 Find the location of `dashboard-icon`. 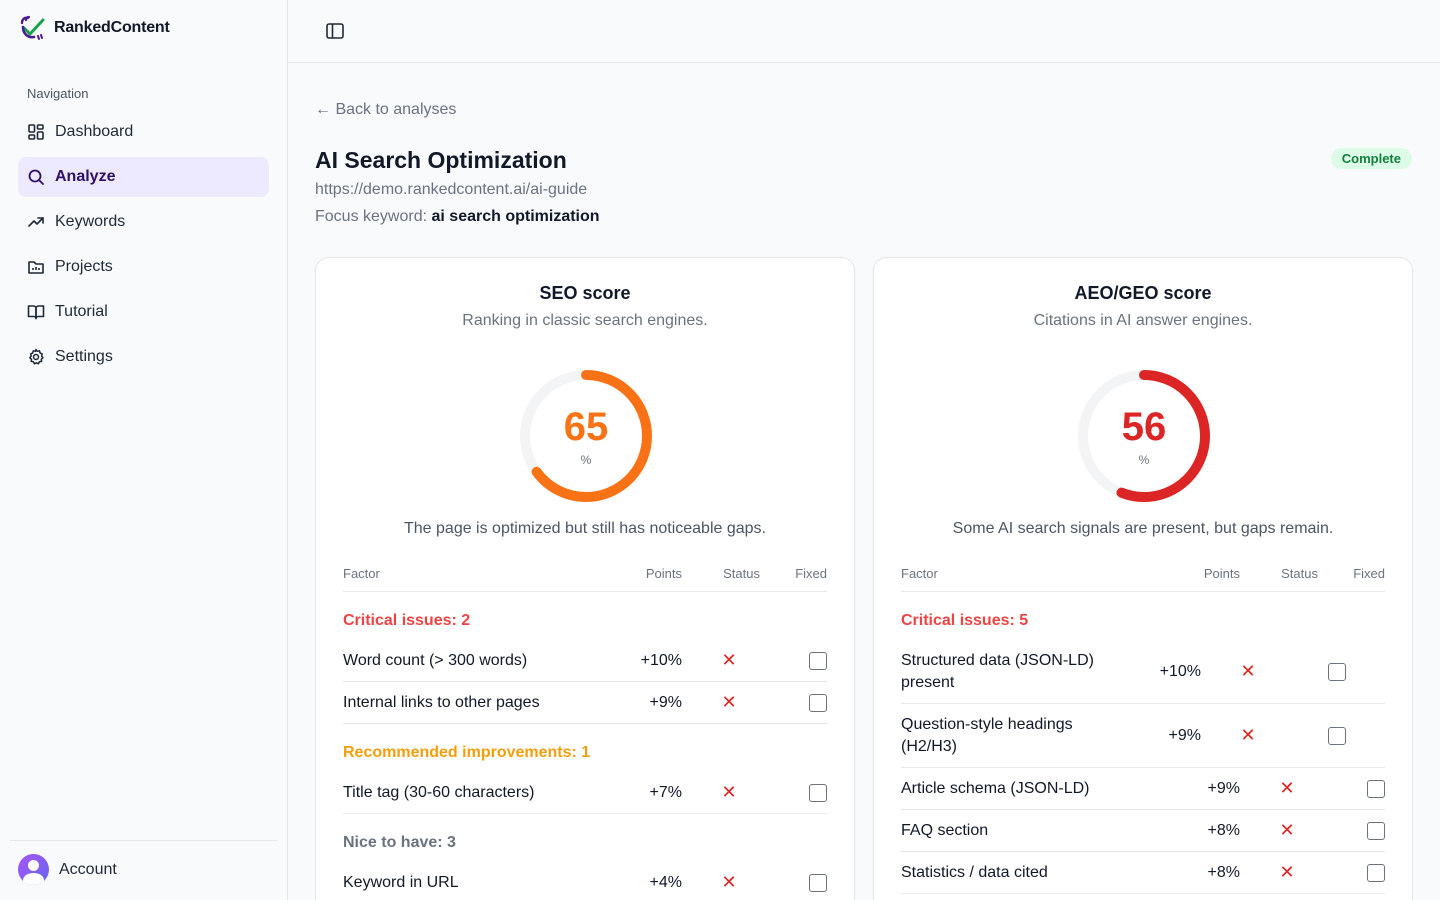

dashboard-icon is located at coordinates (36, 132).